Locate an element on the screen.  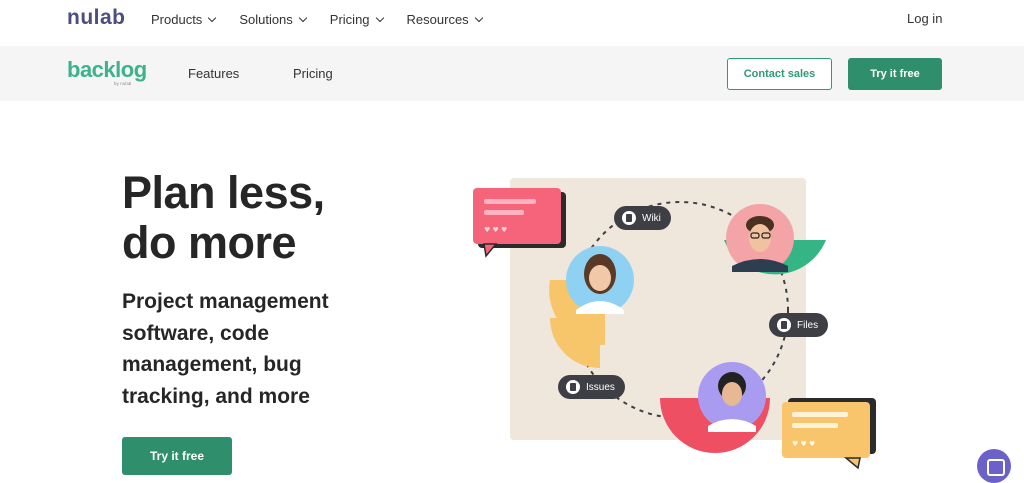
top-nav-label: Pricing is located at coordinates (349, 19).